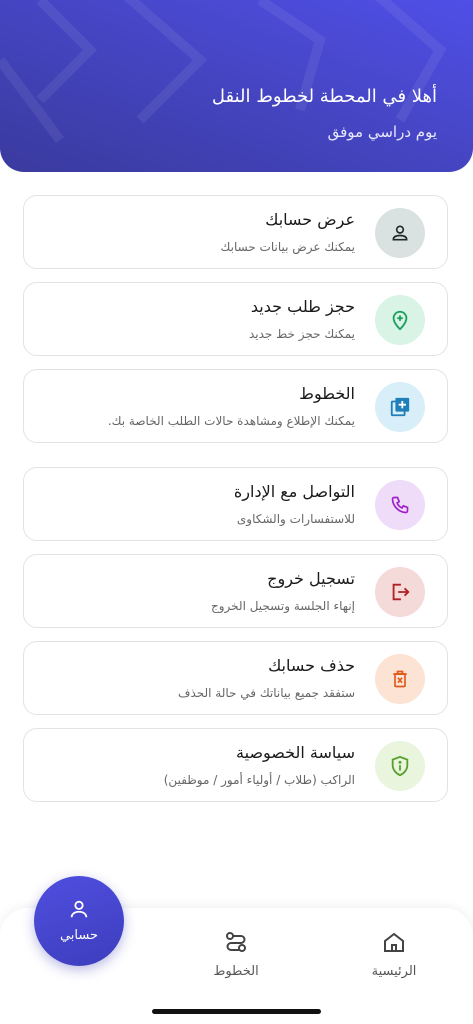  What do you see at coordinates (236, 942) in the screenshot?
I see `route-icon` at bounding box center [236, 942].